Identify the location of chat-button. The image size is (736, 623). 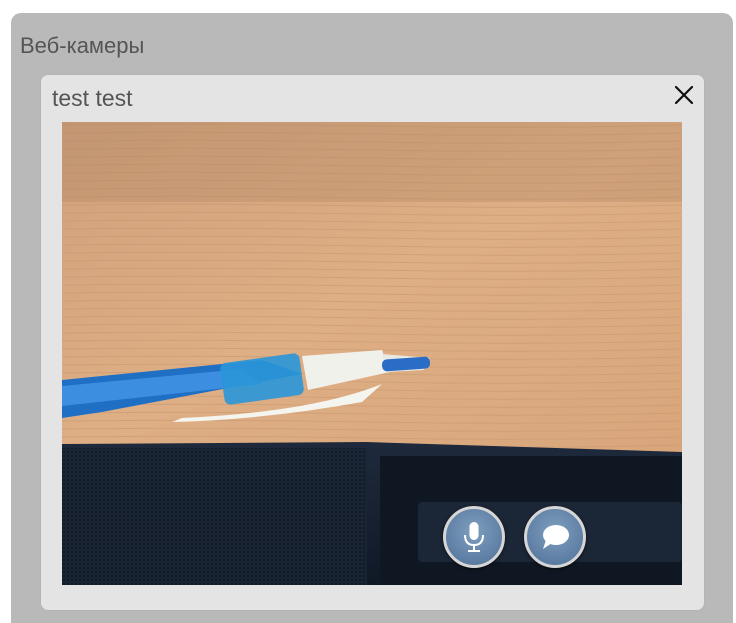
(555, 537).